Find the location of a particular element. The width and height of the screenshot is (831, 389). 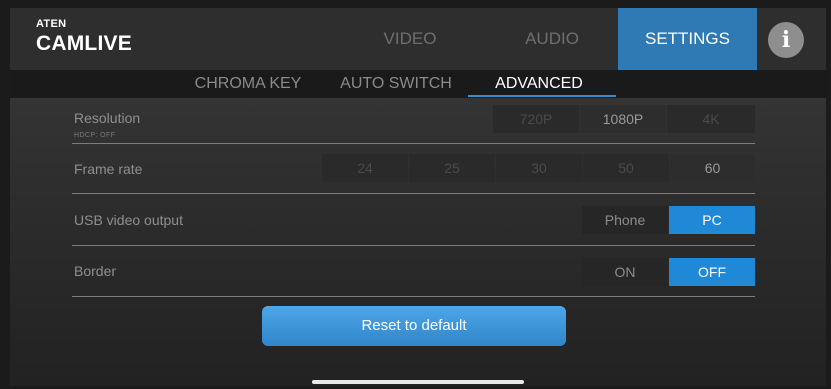

brand-aten-logo: ATEN is located at coordinates (51, 24).